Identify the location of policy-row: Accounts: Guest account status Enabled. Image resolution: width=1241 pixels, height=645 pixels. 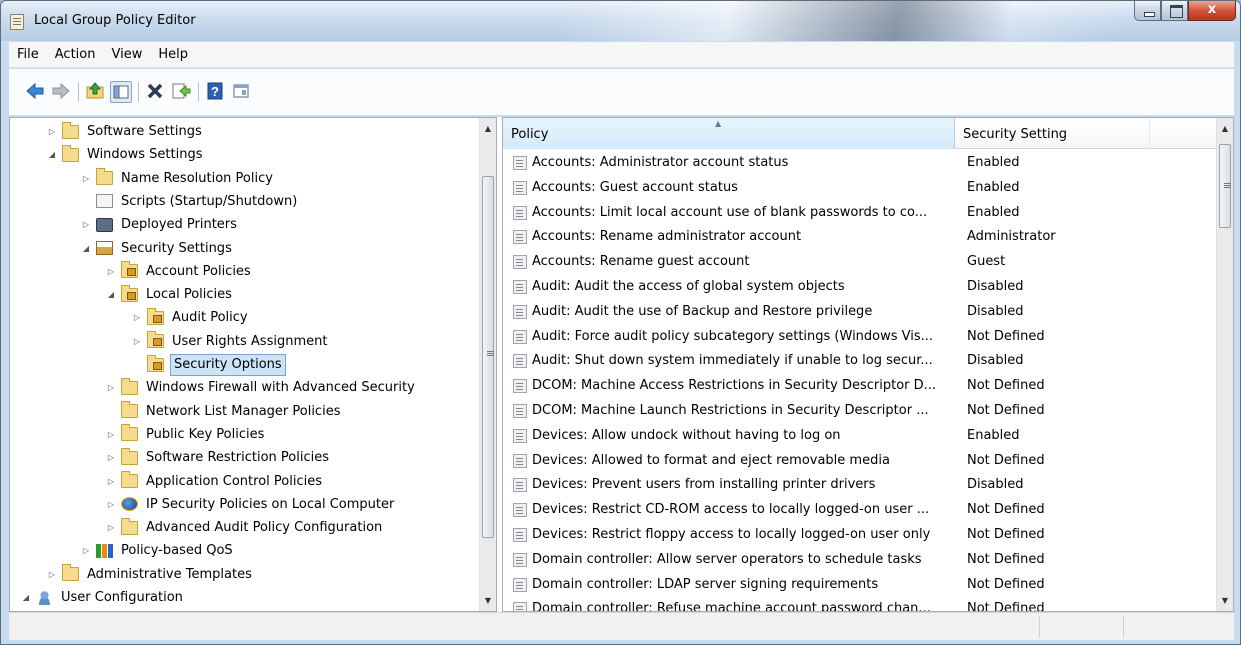
(860, 187).